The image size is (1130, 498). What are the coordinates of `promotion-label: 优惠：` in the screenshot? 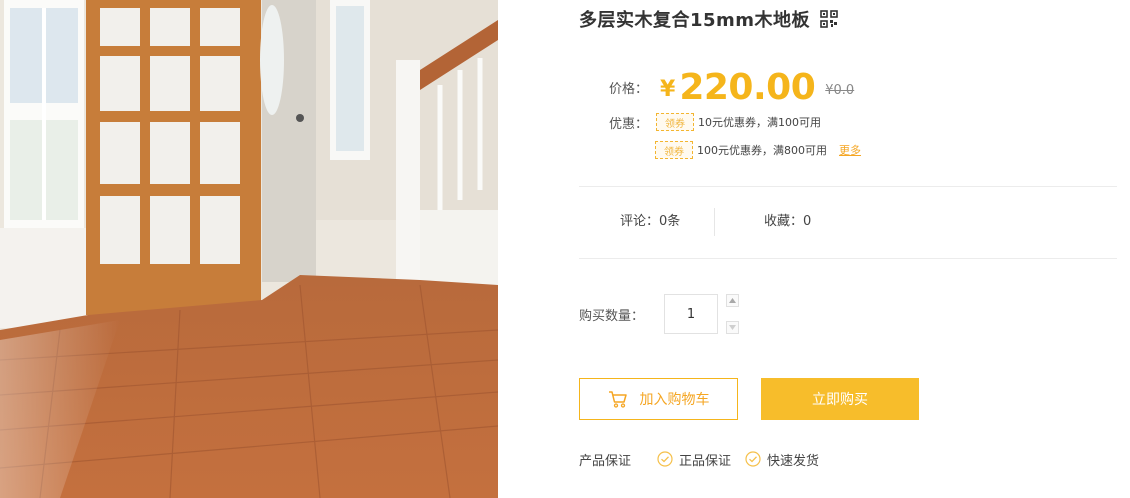 It's located at (629, 124).